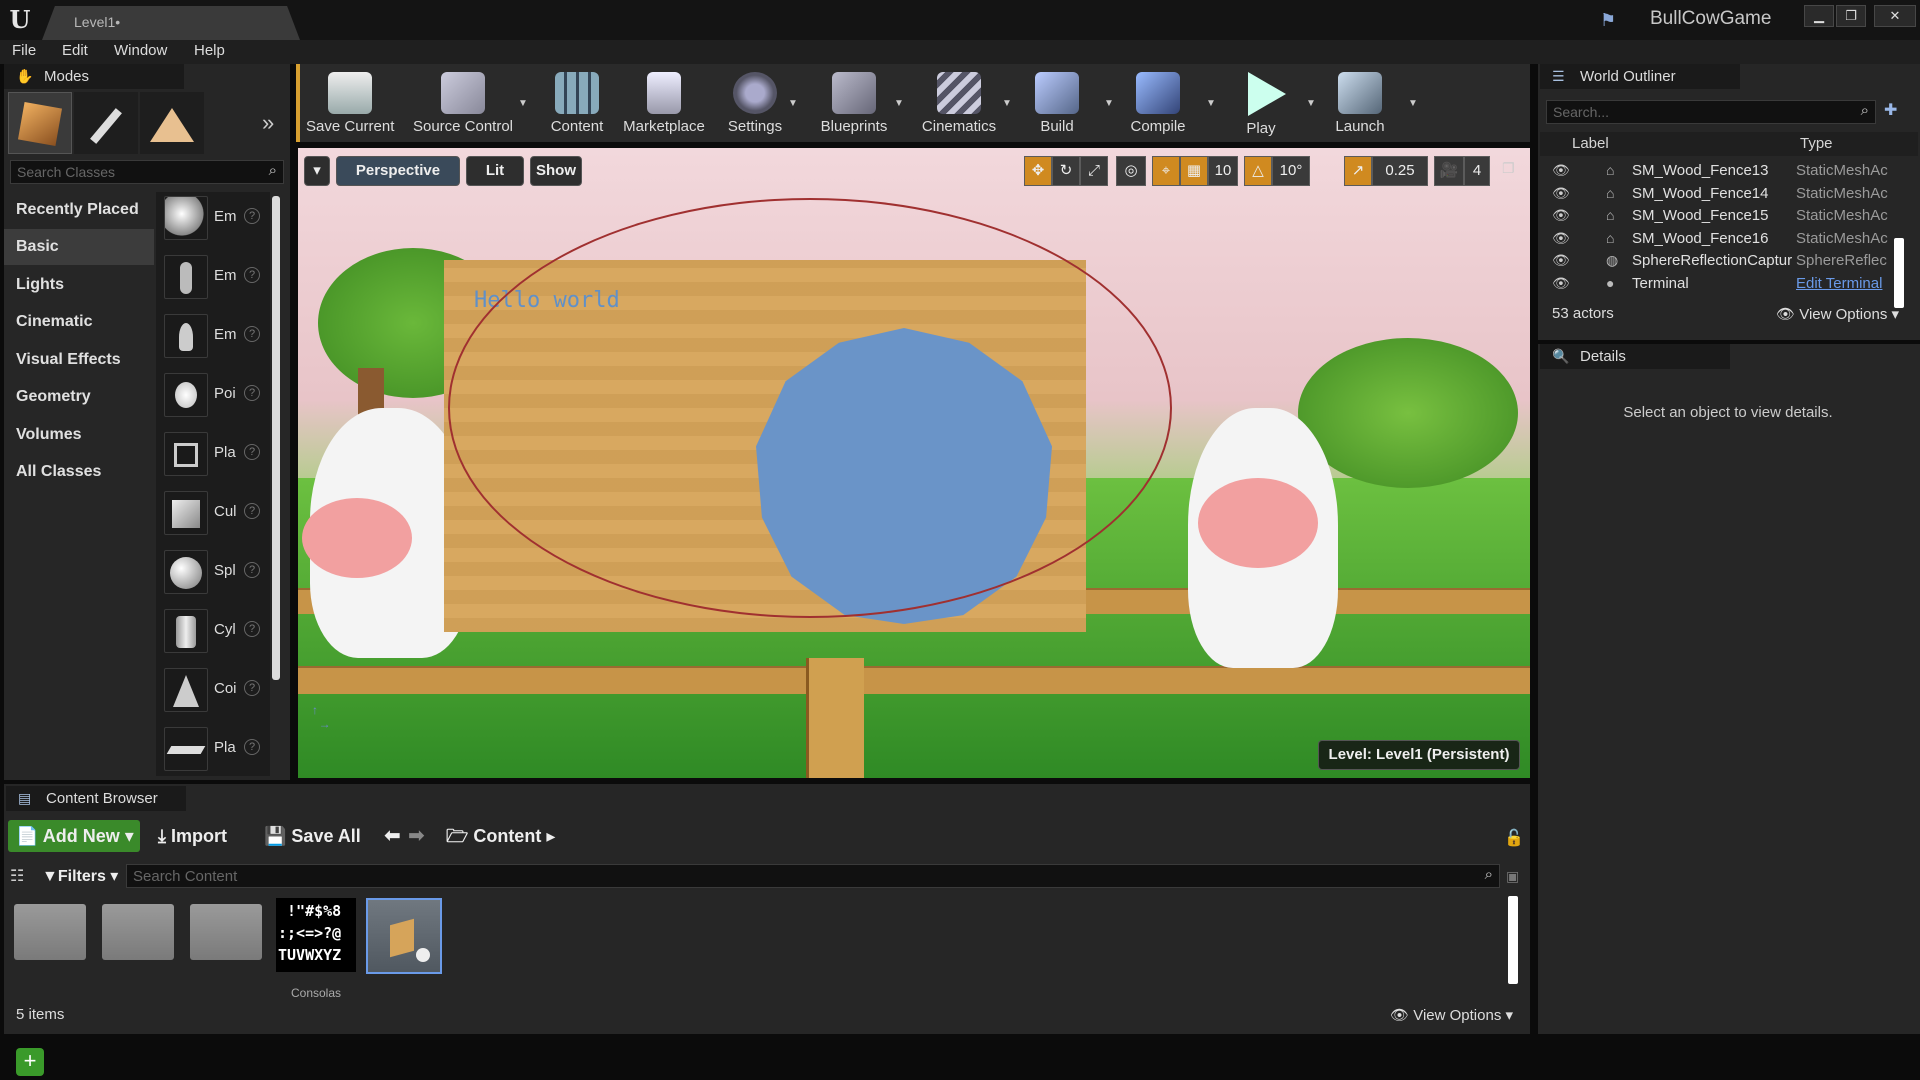 The image size is (1920, 1080). Describe the element at coordinates (74, 836) in the screenshot. I see `add-new-button: 📄 Add New ▾` at that location.